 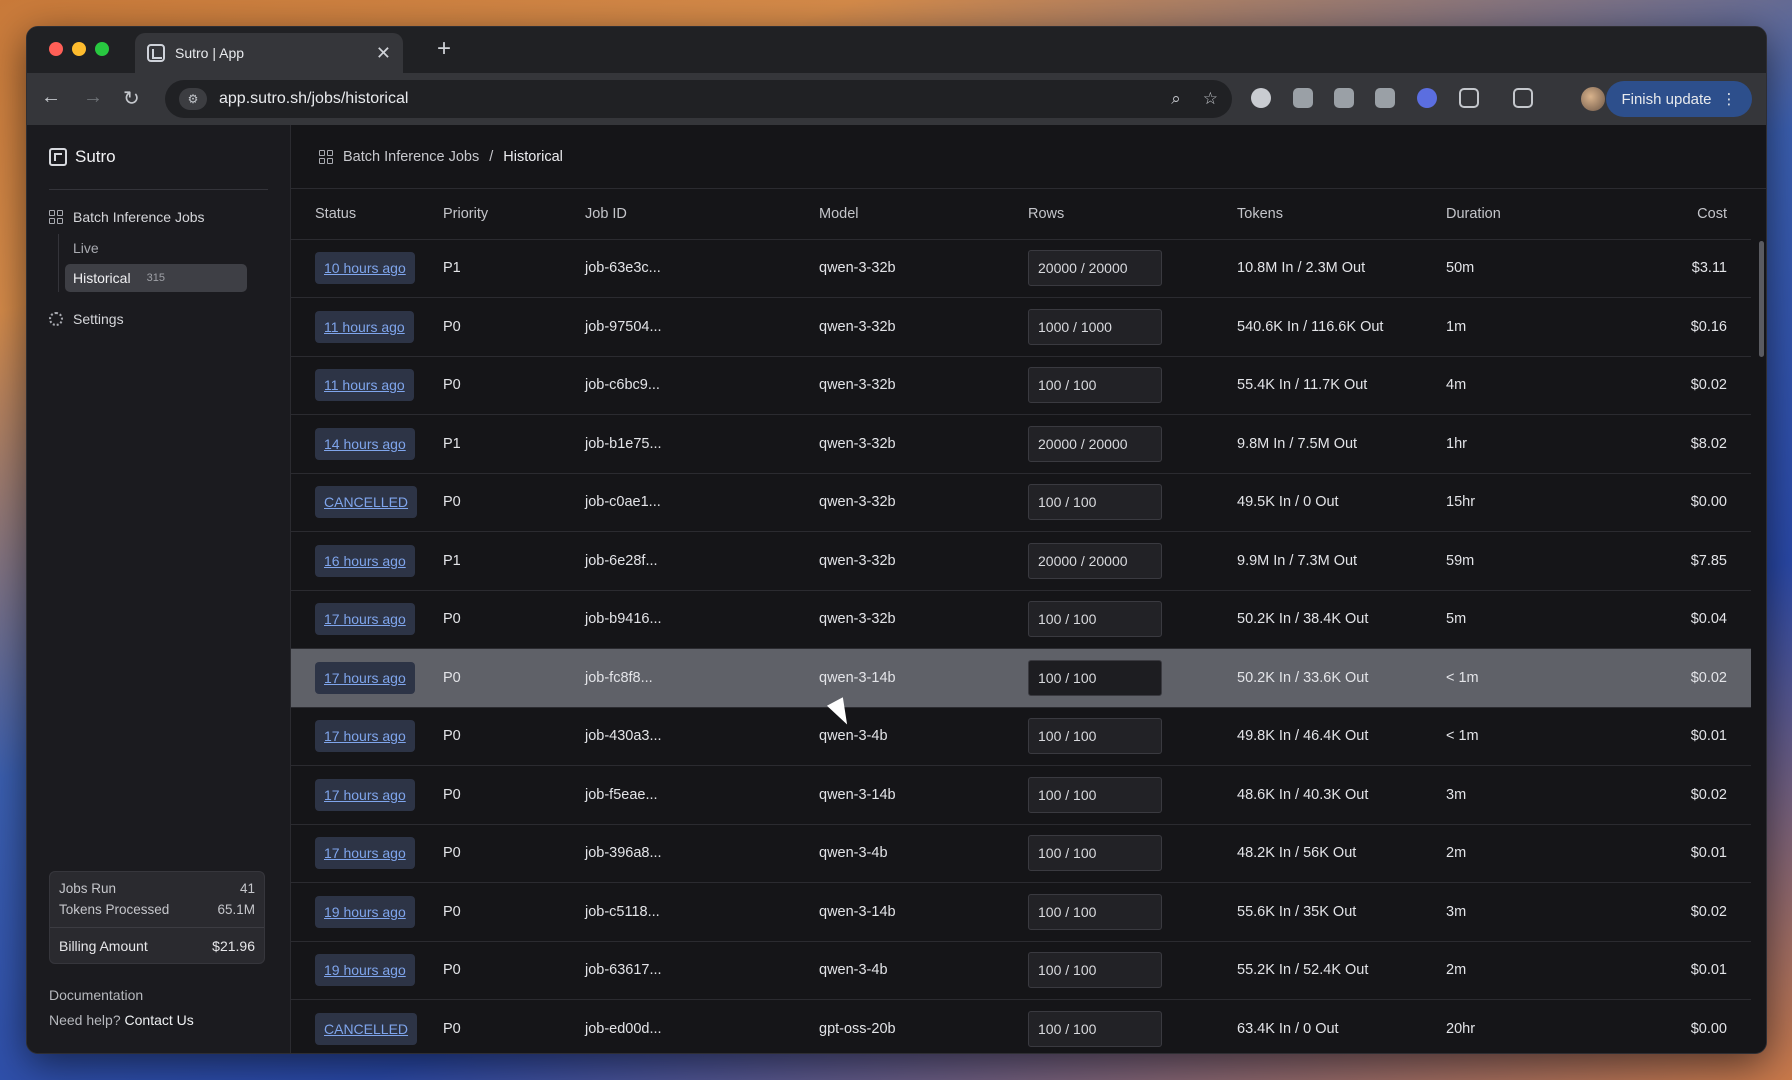 What do you see at coordinates (514, 214) in the screenshot?
I see `column-header: Priority` at bounding box center [514, 214].